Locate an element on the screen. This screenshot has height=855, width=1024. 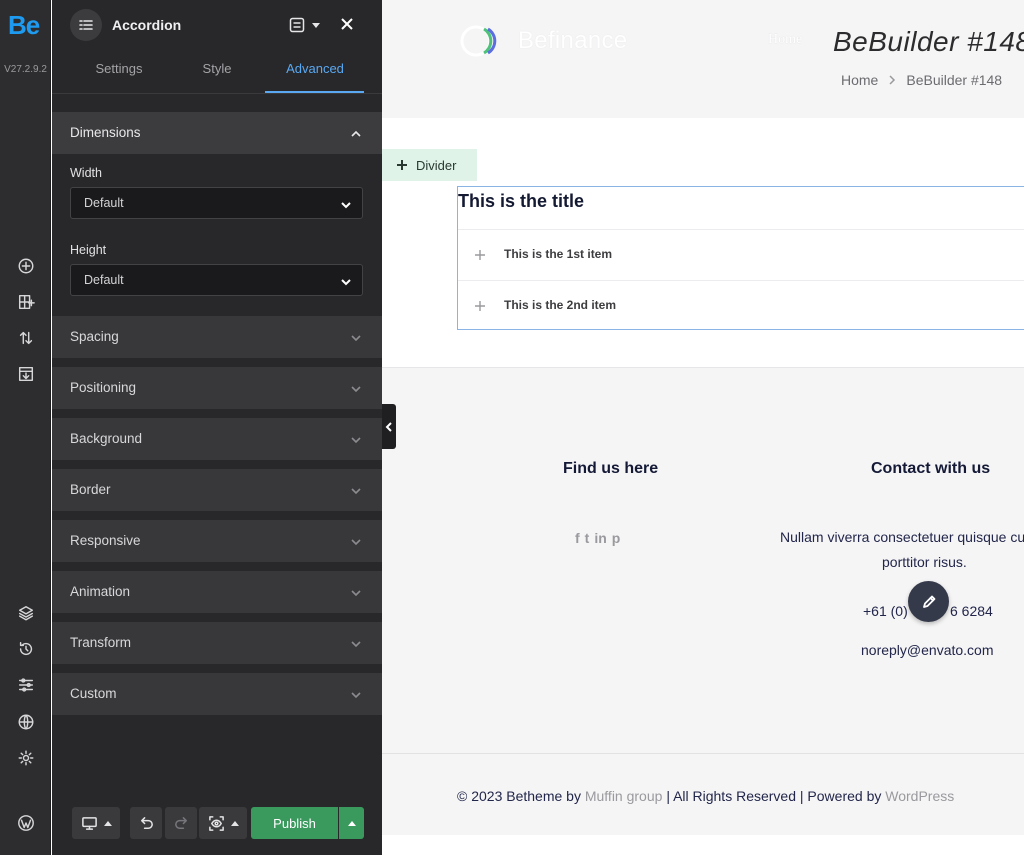
width-label: Width is located at coordinates (86, 173).